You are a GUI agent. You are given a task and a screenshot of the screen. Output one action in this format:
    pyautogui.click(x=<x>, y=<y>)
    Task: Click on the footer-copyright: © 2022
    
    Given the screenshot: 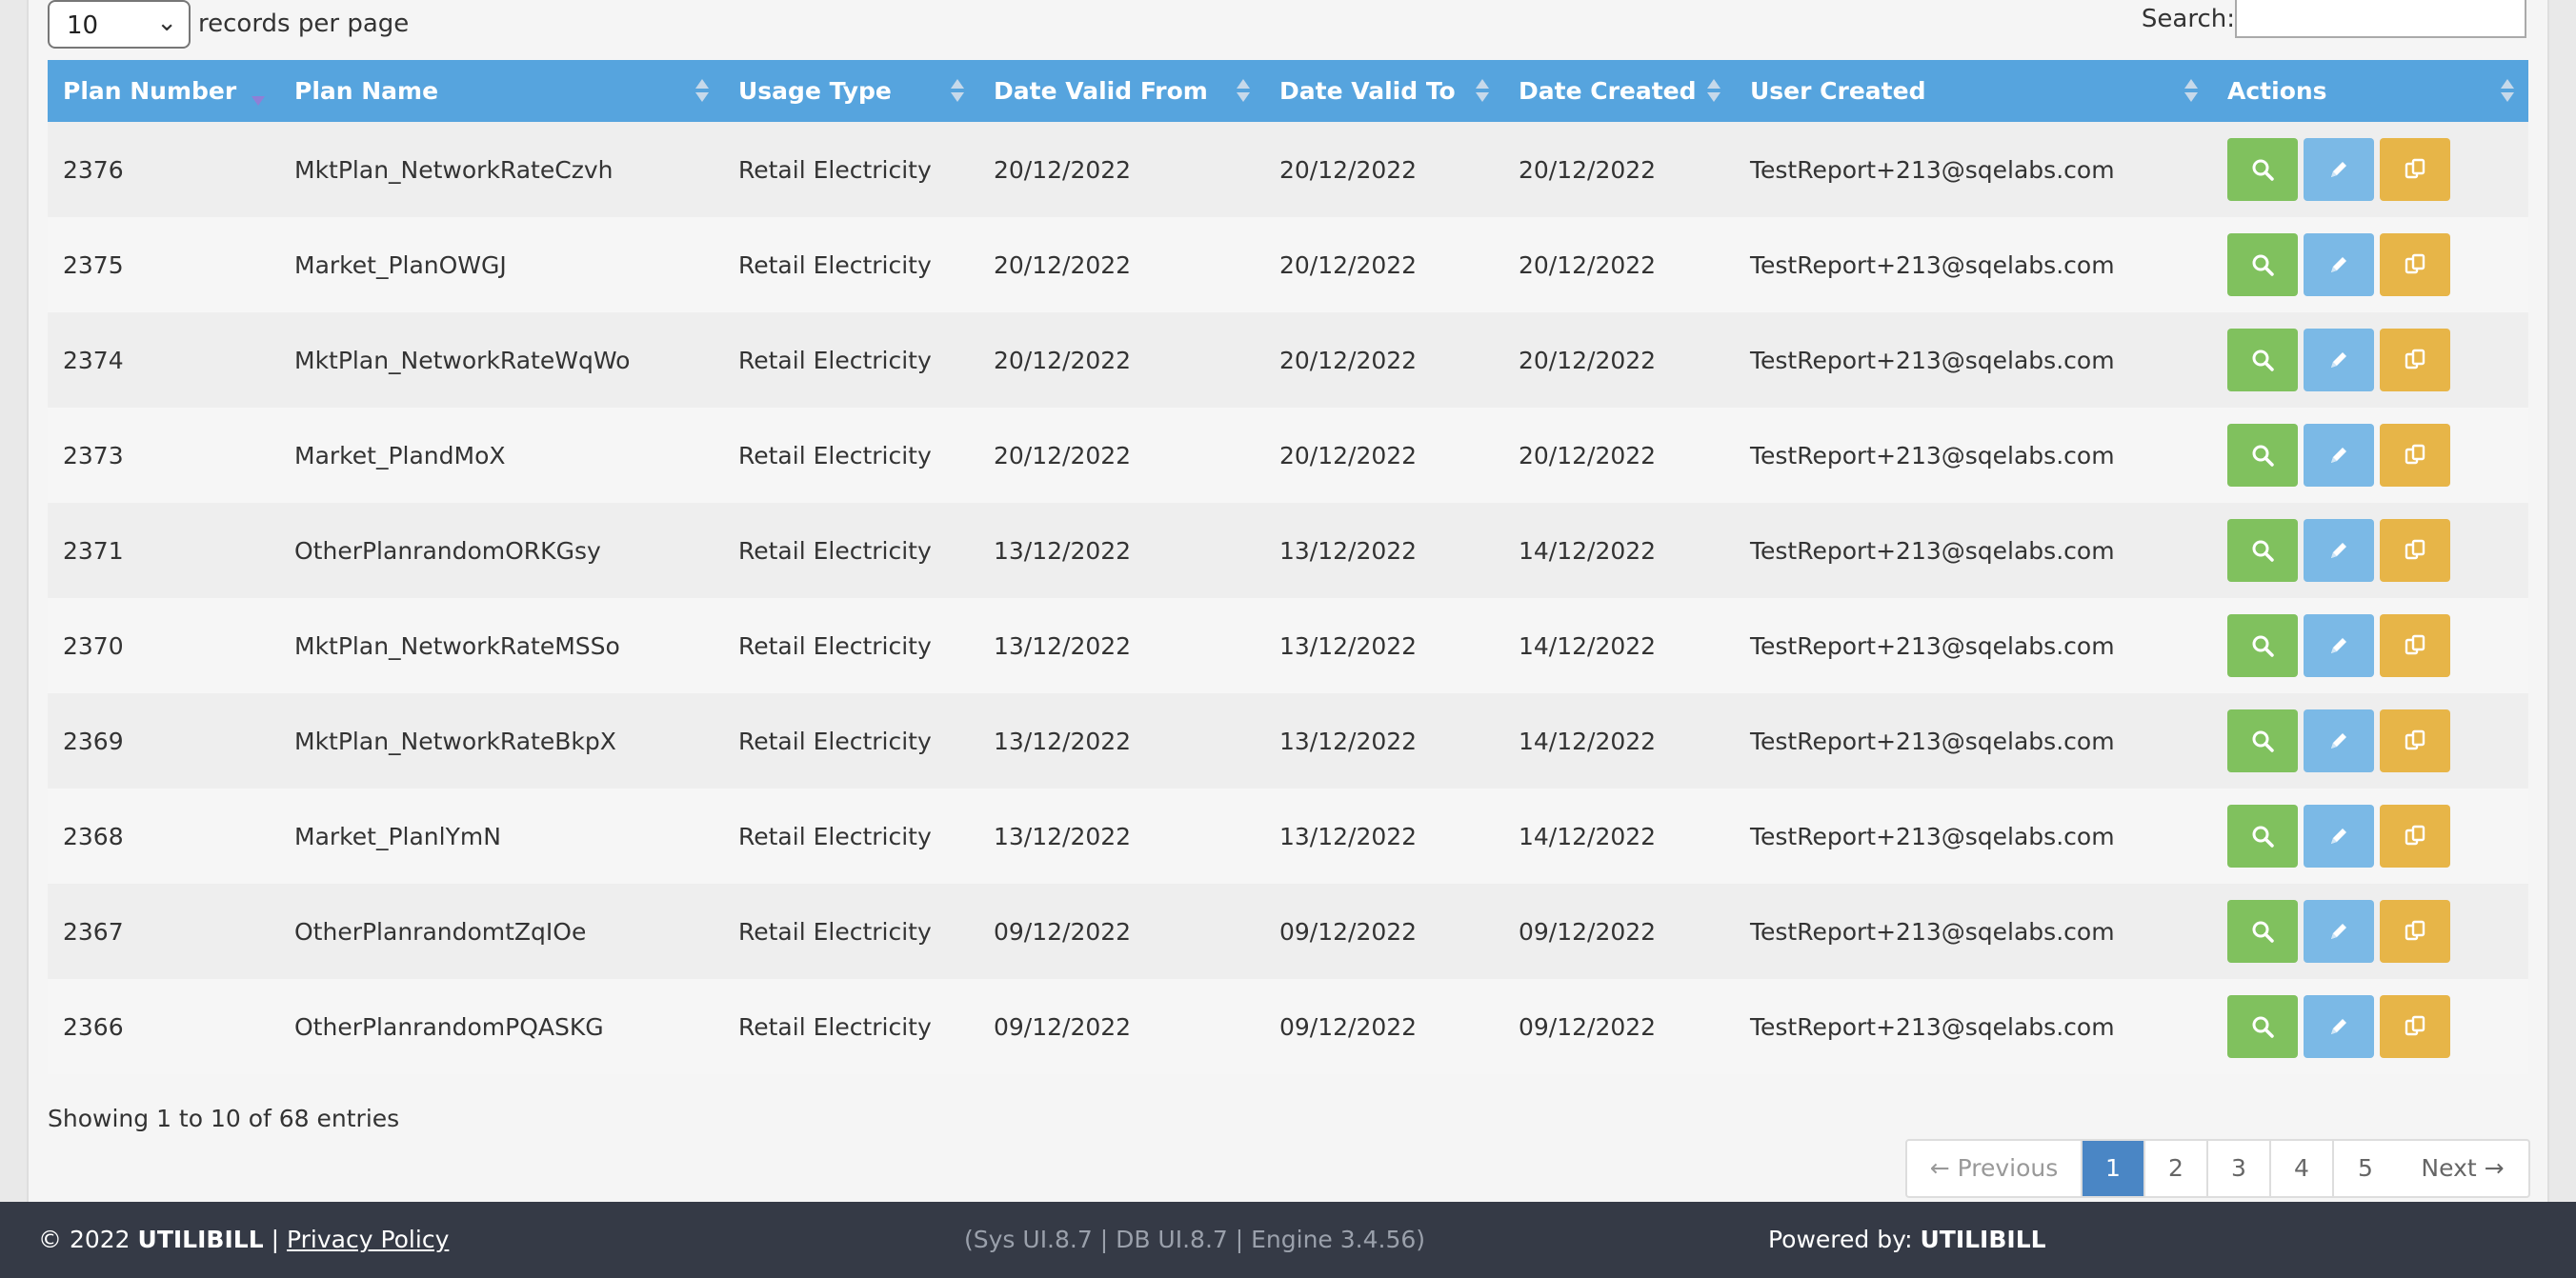 What is the action you would take?
    pyautogui.click(x=85, y=1240)
    